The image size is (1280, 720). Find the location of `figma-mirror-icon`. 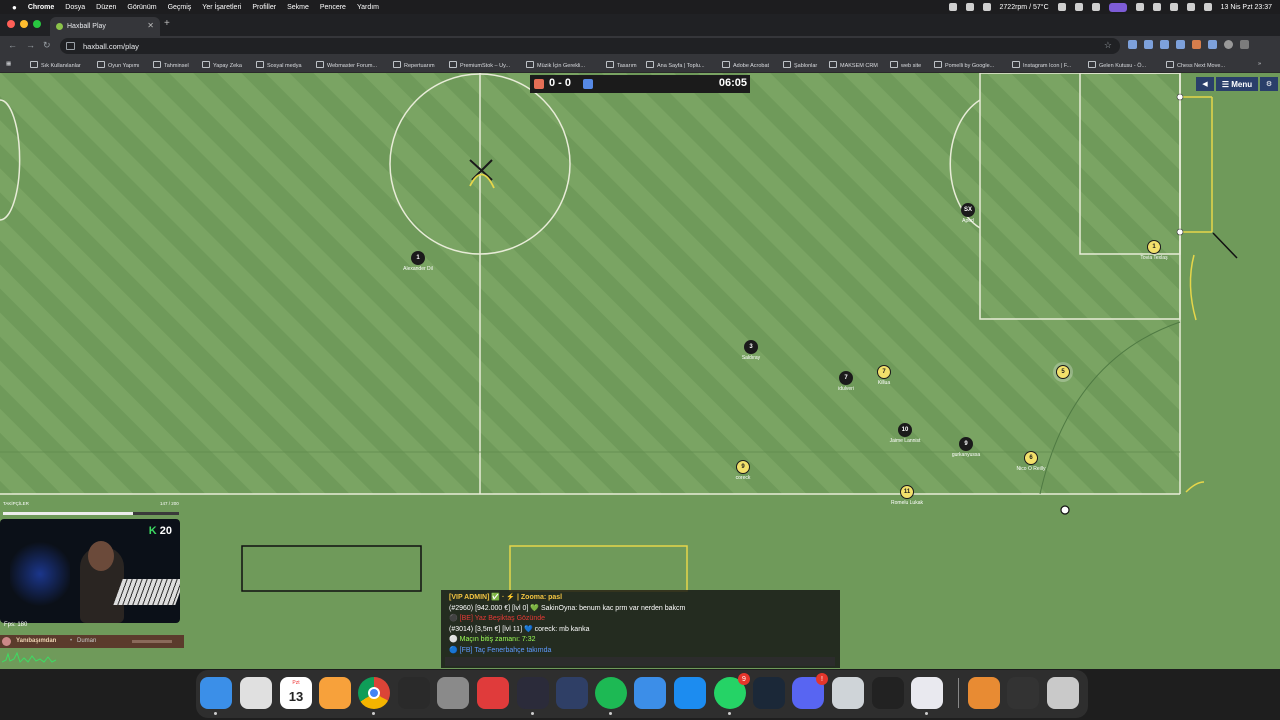

figma-mirror-icon is located at coordinates (927, 693).